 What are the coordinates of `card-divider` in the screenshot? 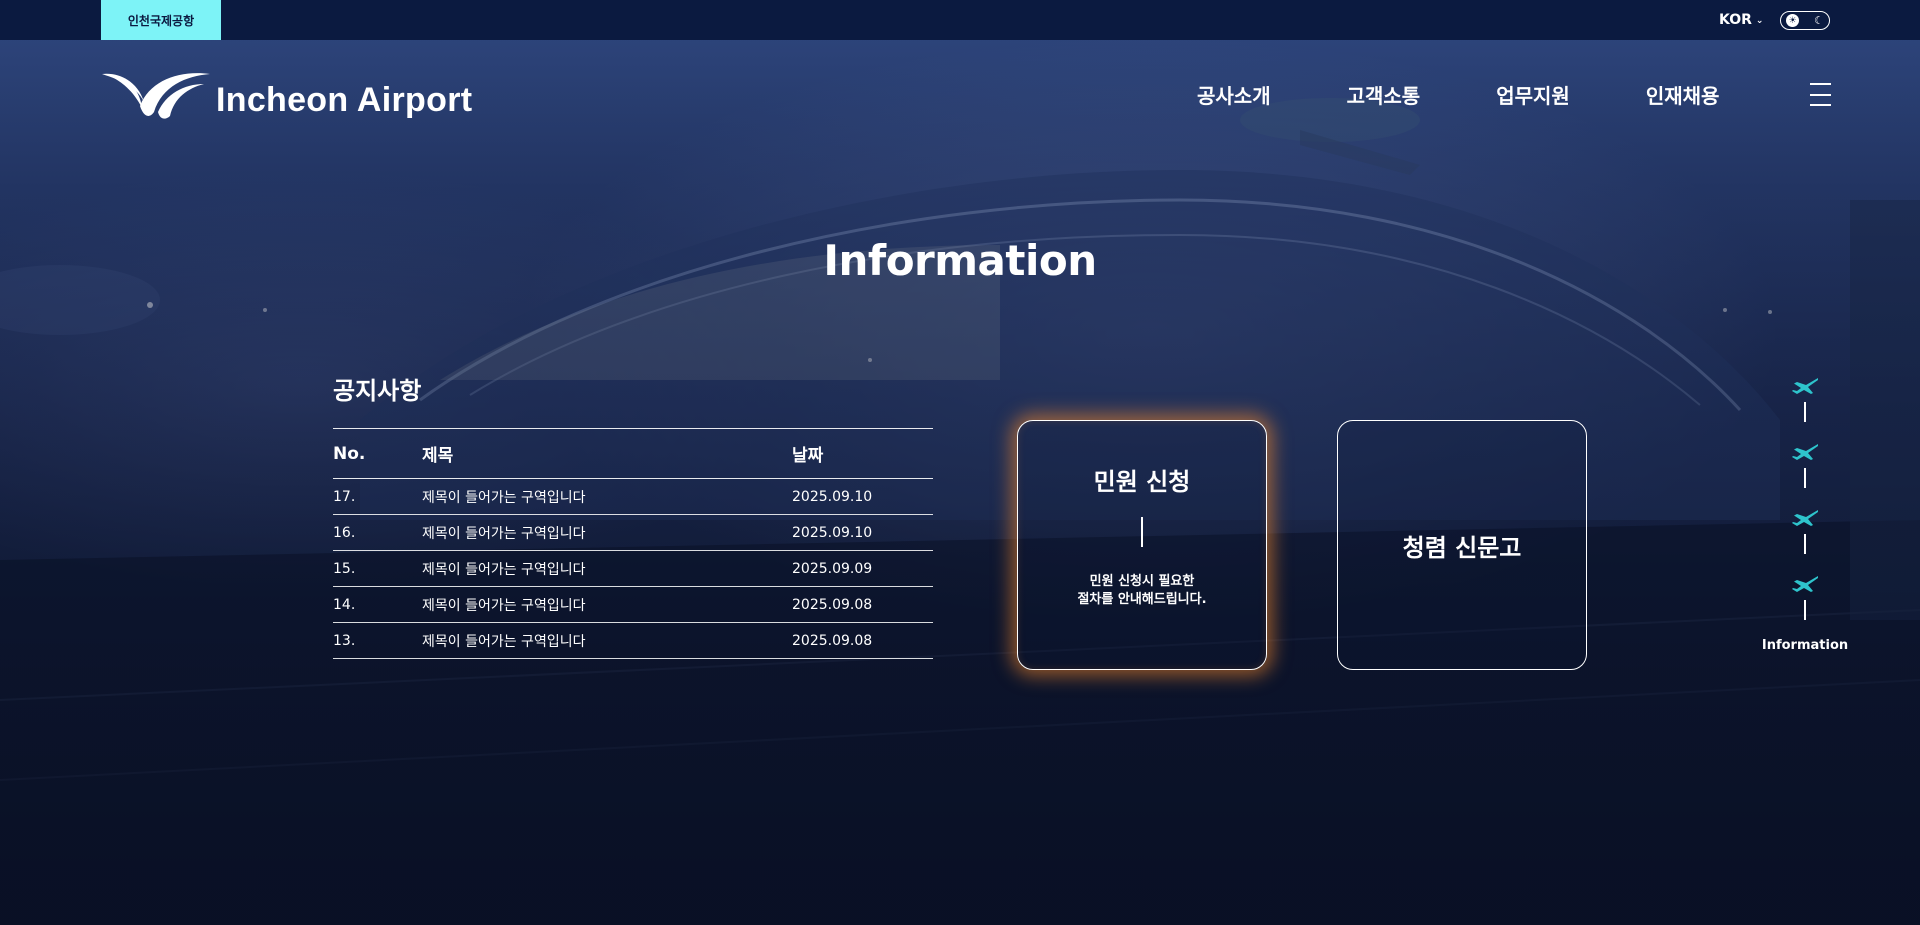 It's located at (1142, 531).